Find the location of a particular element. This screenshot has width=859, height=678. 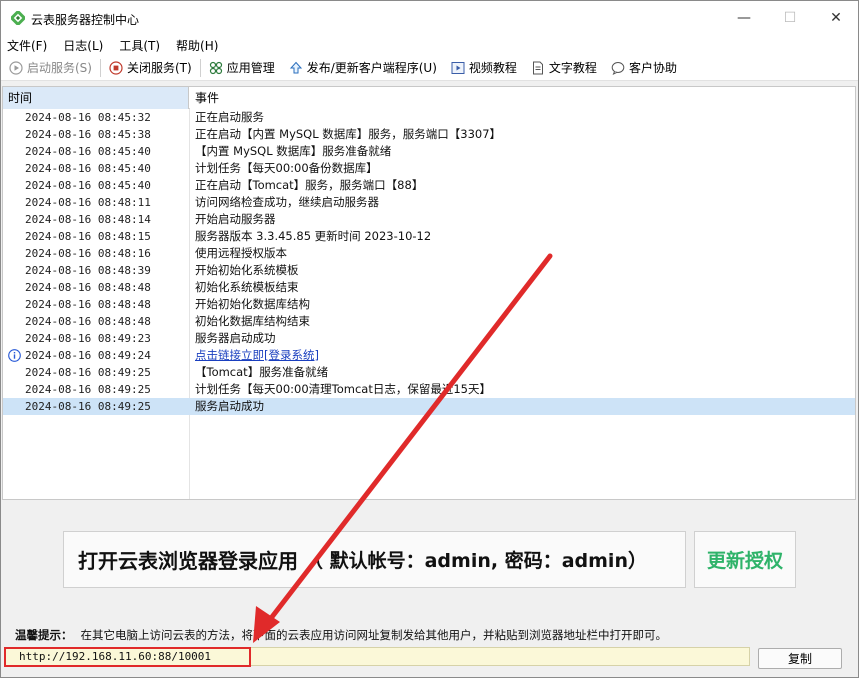

time-cell: 2024-08-16 08:45:32 is located at coordinates (88, 117).